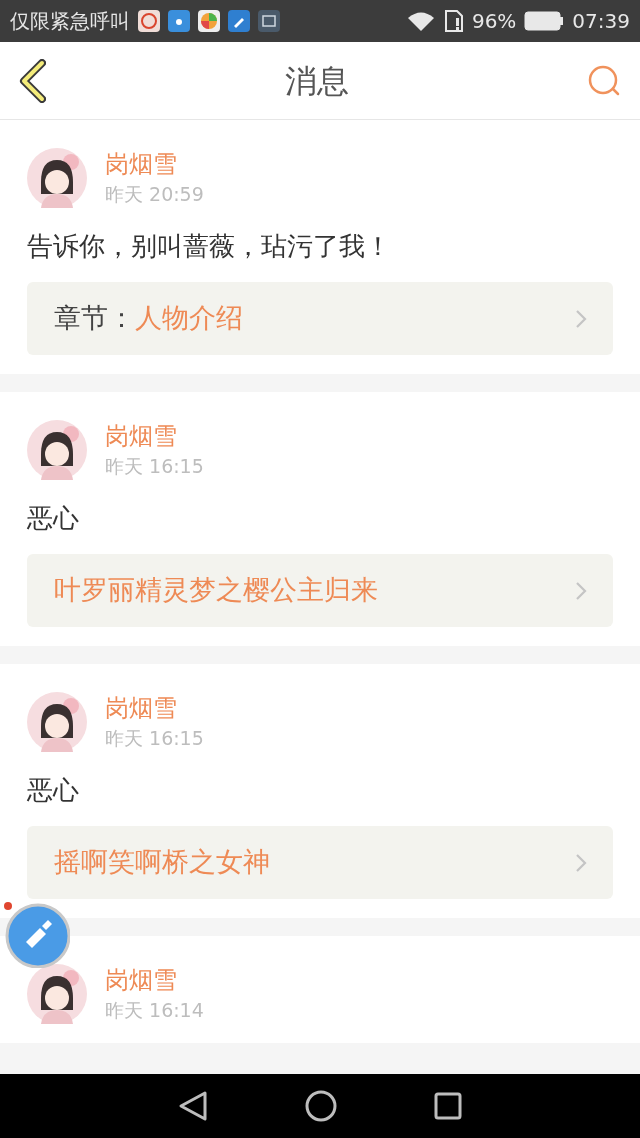  What do you see at coordinates (494, 21) in the screenshot?
I see `battery-percent: 96%` at bounding box center [494, 21].